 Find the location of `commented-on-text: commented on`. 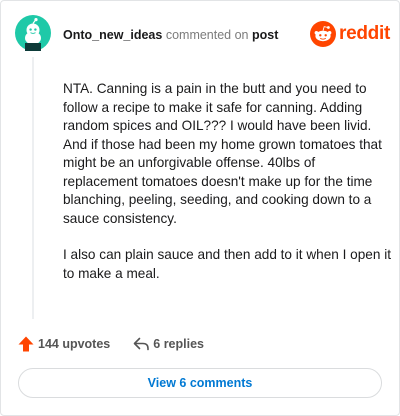

commented-on-text: commented on is located at coordinates (207, 35).